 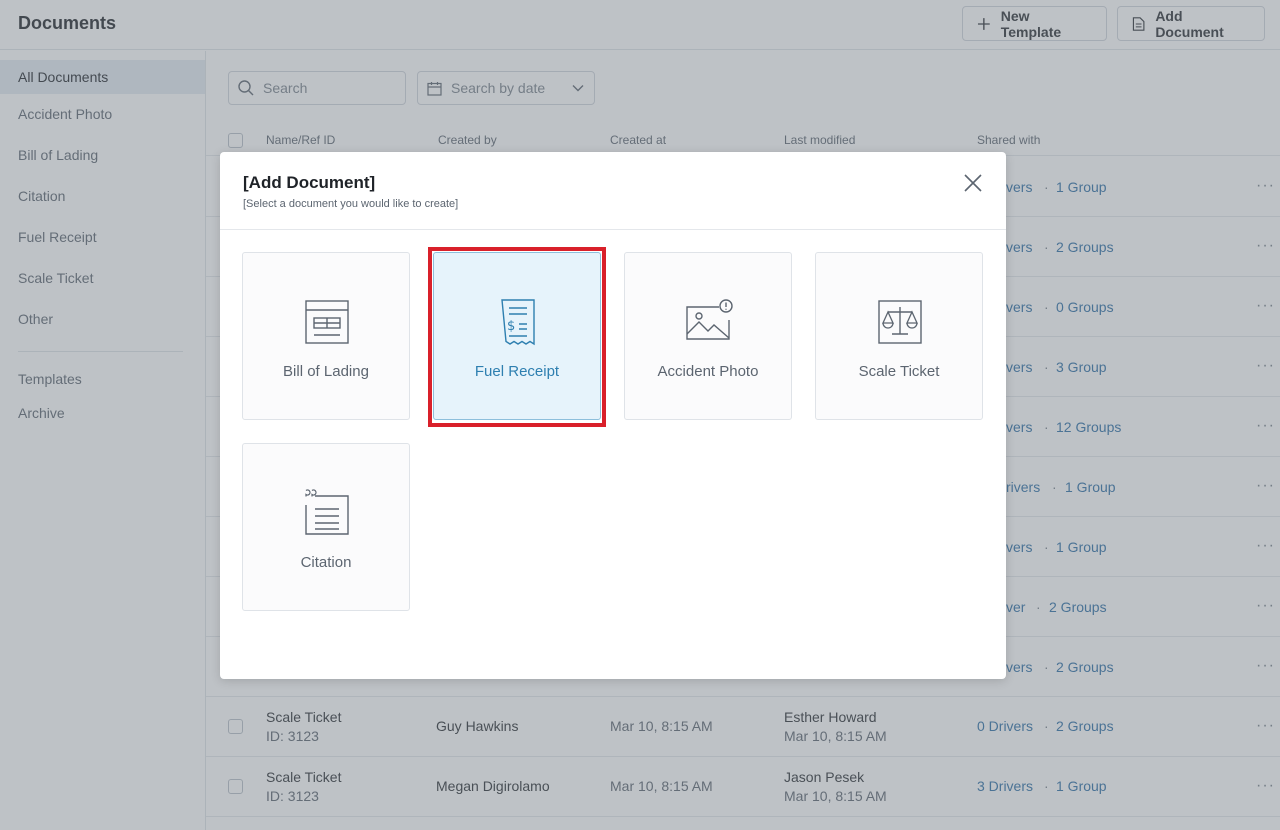 What do you see at coordinates (973, 183) in the screenshot?
I see `close-icon` at bounding box center [973, 183].